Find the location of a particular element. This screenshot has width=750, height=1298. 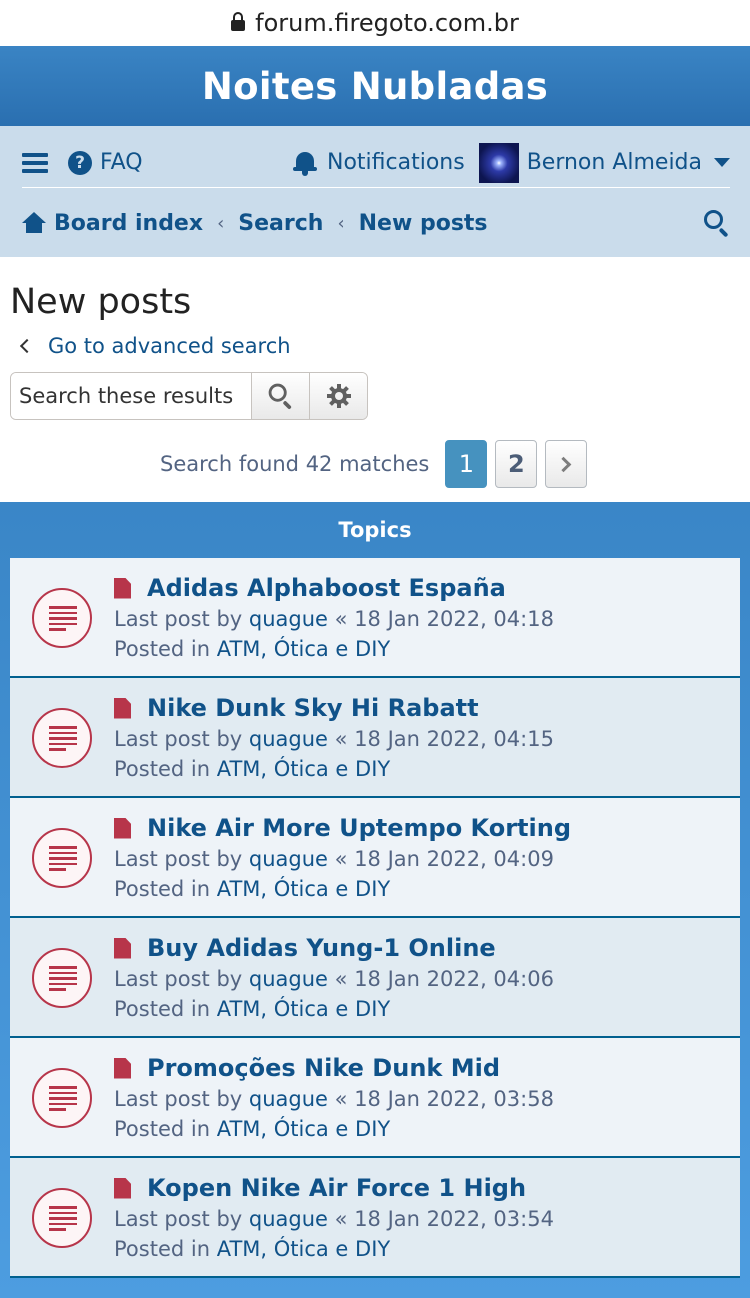

topic-title: Nike Dunk Sky Hi Rabatt is located at coordinates (313, 708).